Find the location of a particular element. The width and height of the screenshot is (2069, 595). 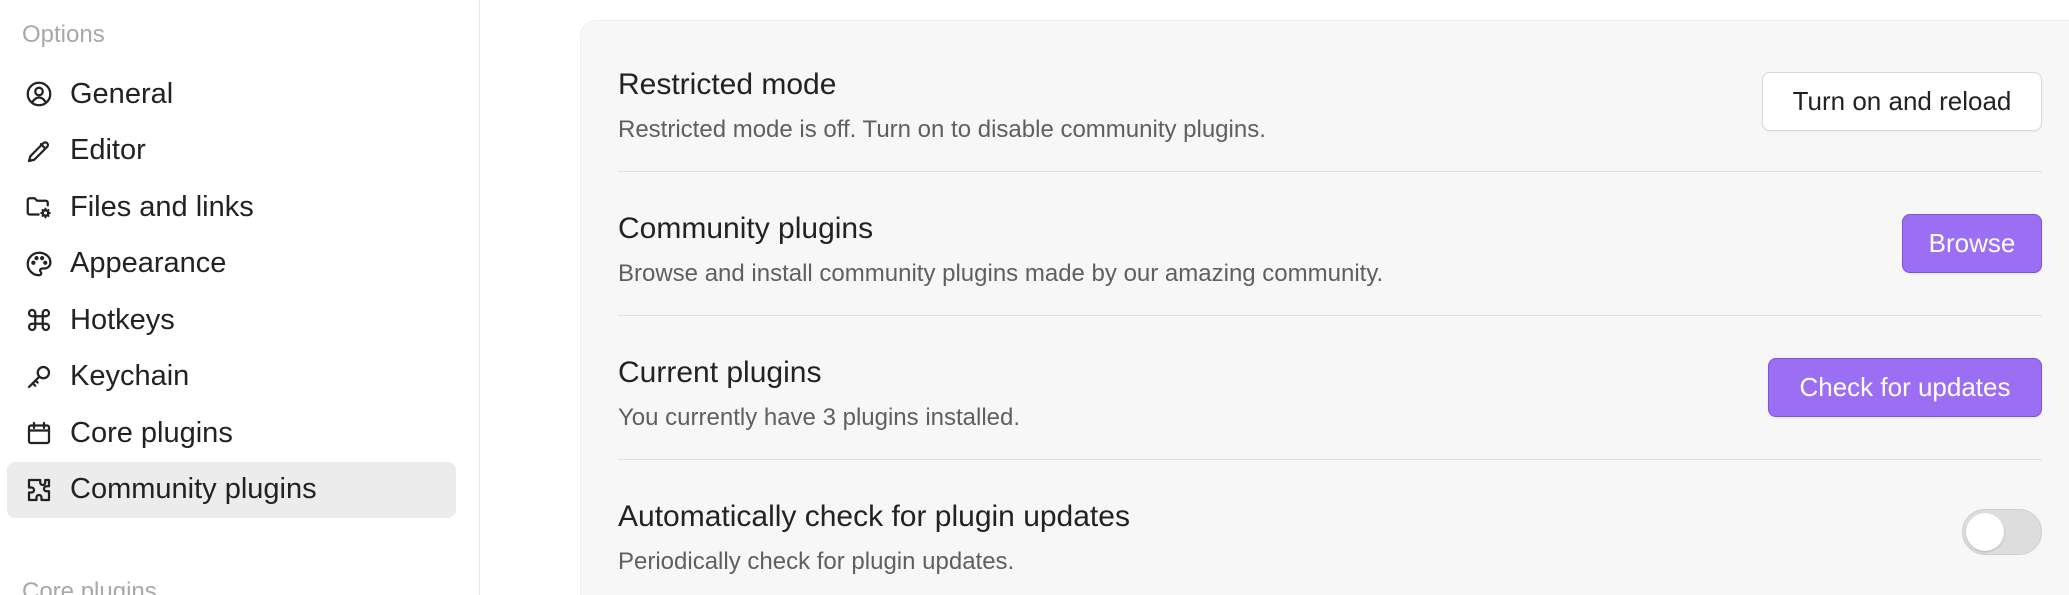

setting-title: Automatically check for plugin updates is located at coordinates (874, 516).